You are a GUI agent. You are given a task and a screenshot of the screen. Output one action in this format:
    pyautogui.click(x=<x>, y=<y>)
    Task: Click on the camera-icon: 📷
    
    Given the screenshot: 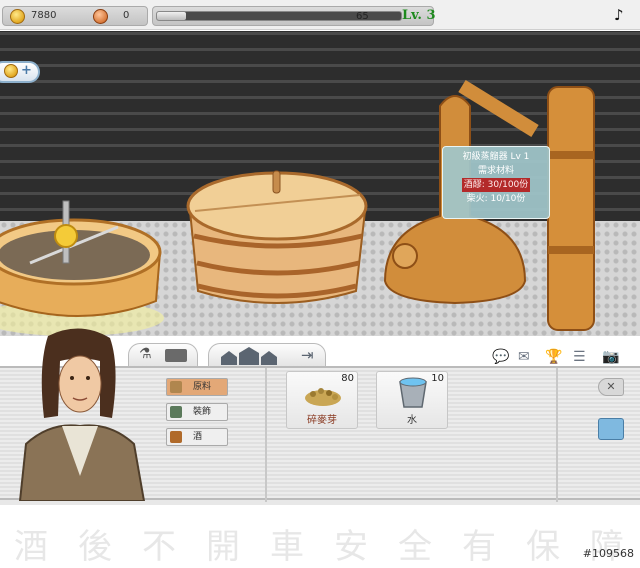 What is the action you would take?
    pyautogui.click(x=611, y=355)
    